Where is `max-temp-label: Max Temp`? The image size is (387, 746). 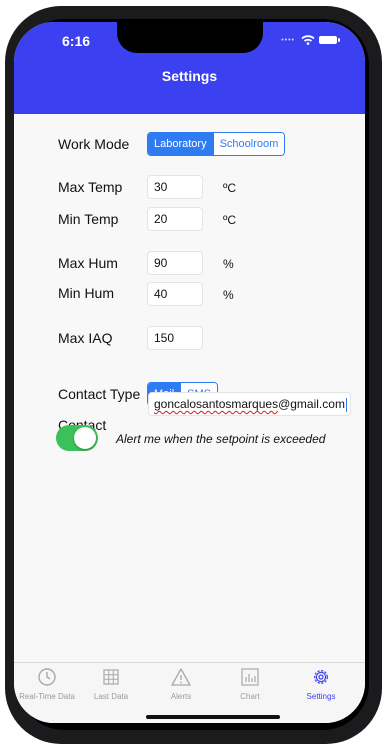
max-temp-label: Max Temp is located at coordinates (90, 187).